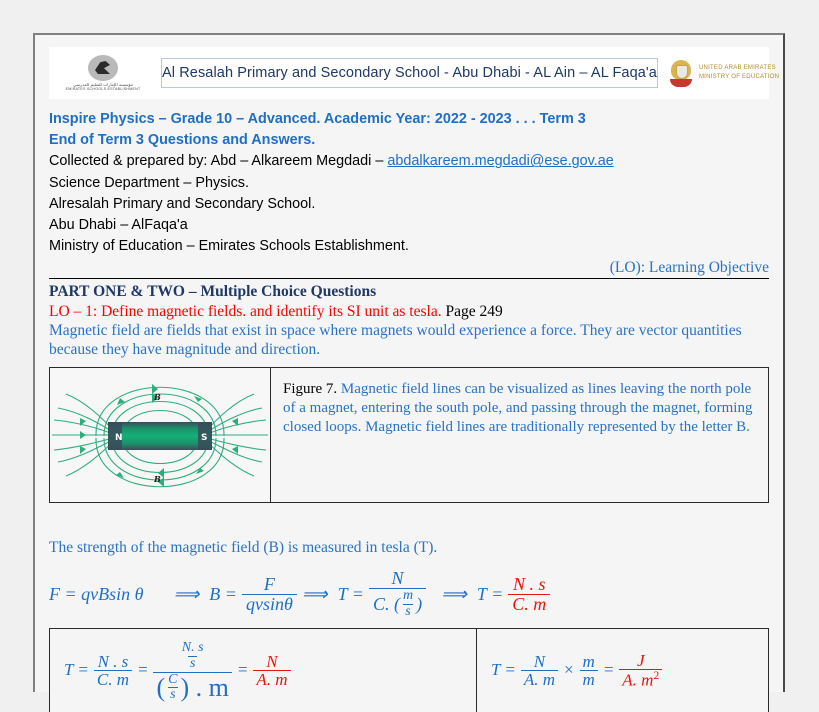 This screenshot has height=712, width=819. What do you see at coordinates (314, 594) in the screenshot?
I see `implies-arrow-2: ⟹` at bounding box center [314, 594].